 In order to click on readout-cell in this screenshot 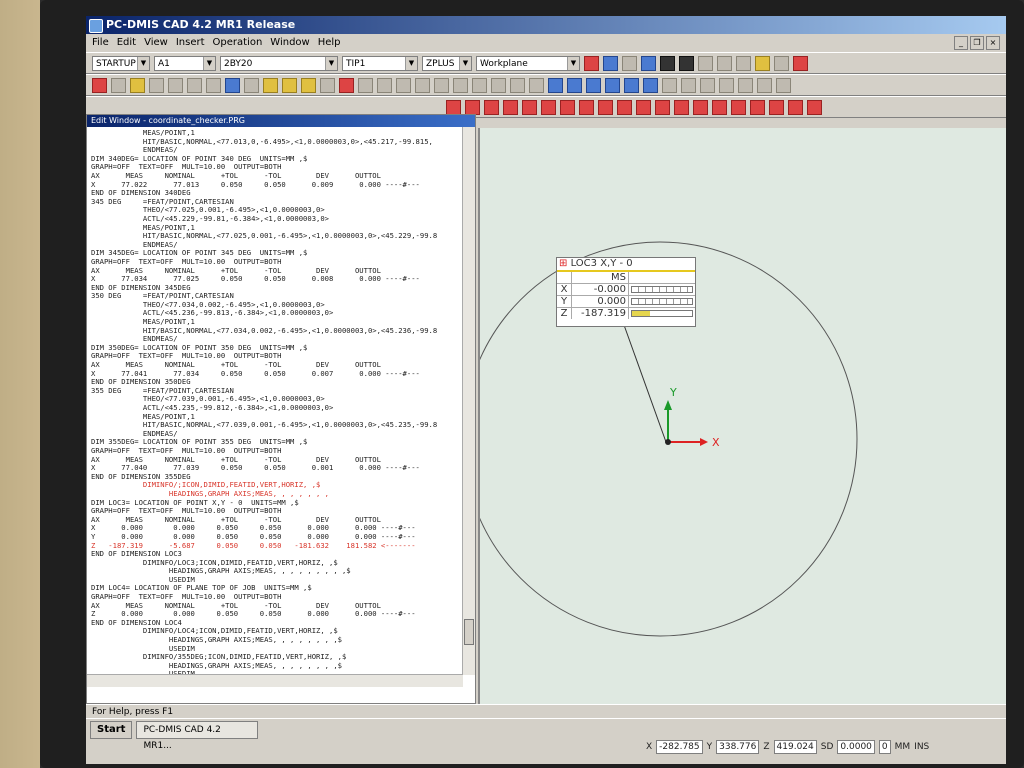, I will do `click(564, 277)`.